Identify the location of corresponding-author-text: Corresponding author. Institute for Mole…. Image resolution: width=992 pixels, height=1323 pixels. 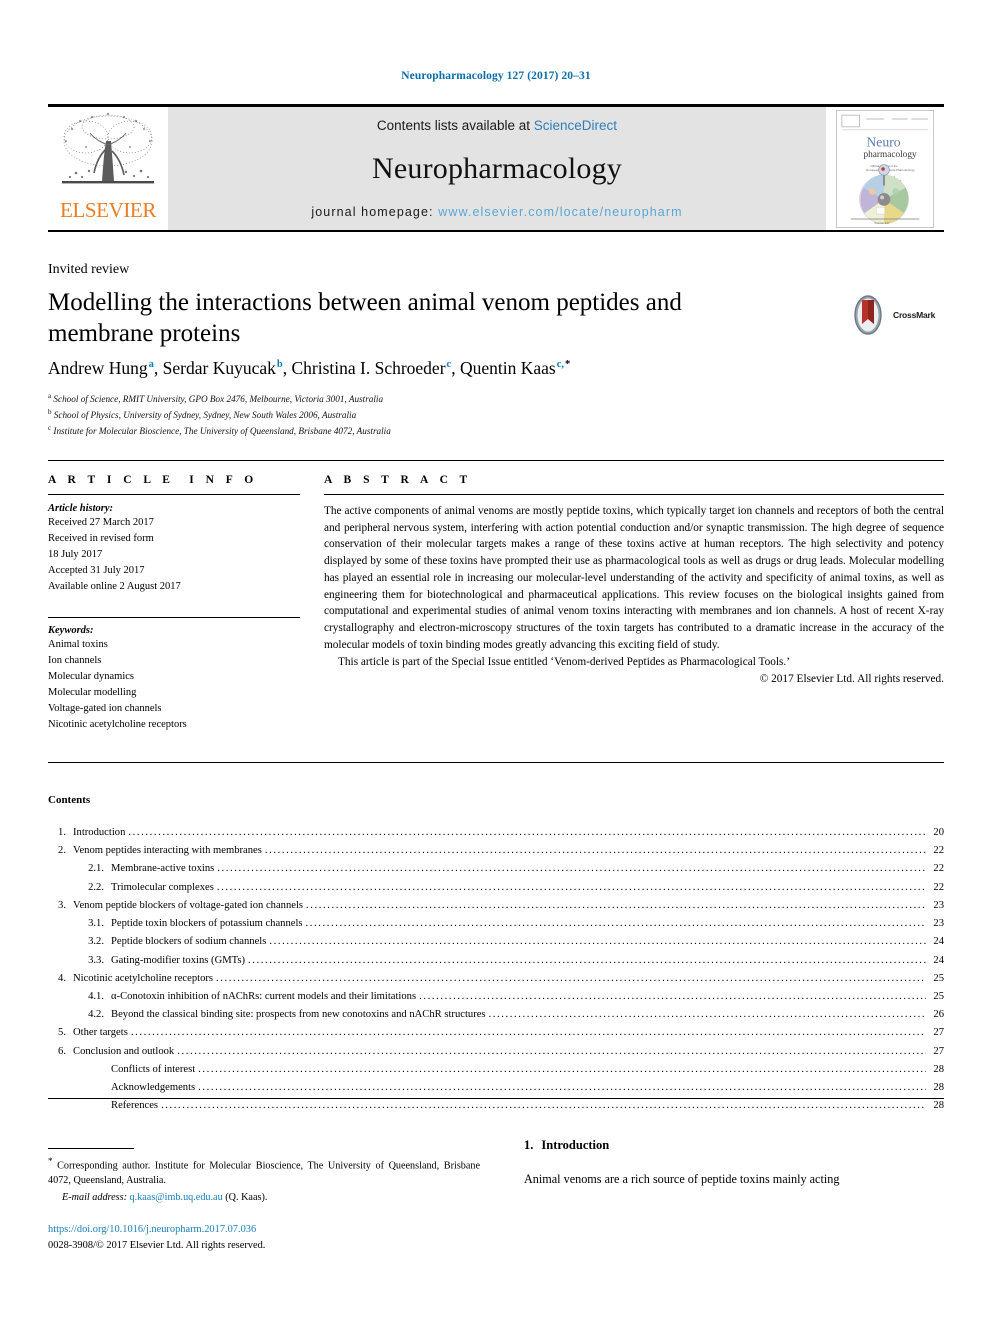
(264, 1173).